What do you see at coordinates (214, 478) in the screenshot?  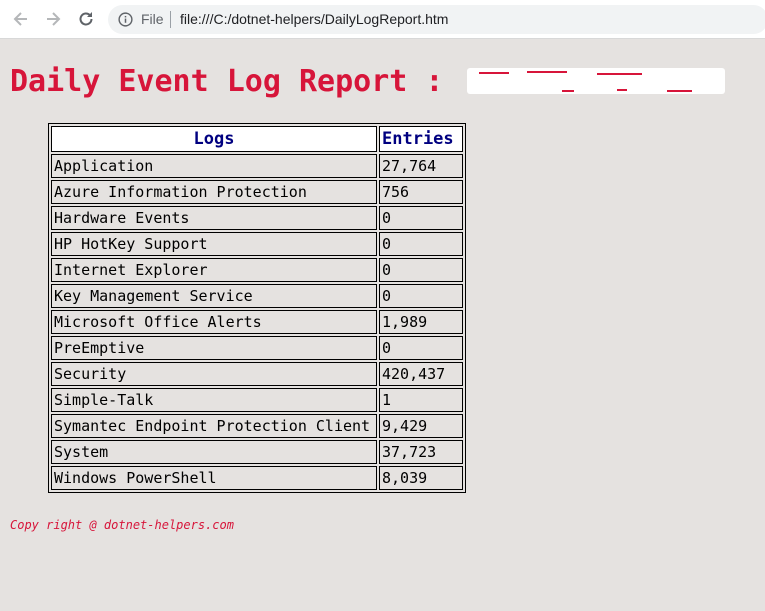 I see `log-name-cell: Windows PowerShell` at bounding box center [214, 478].